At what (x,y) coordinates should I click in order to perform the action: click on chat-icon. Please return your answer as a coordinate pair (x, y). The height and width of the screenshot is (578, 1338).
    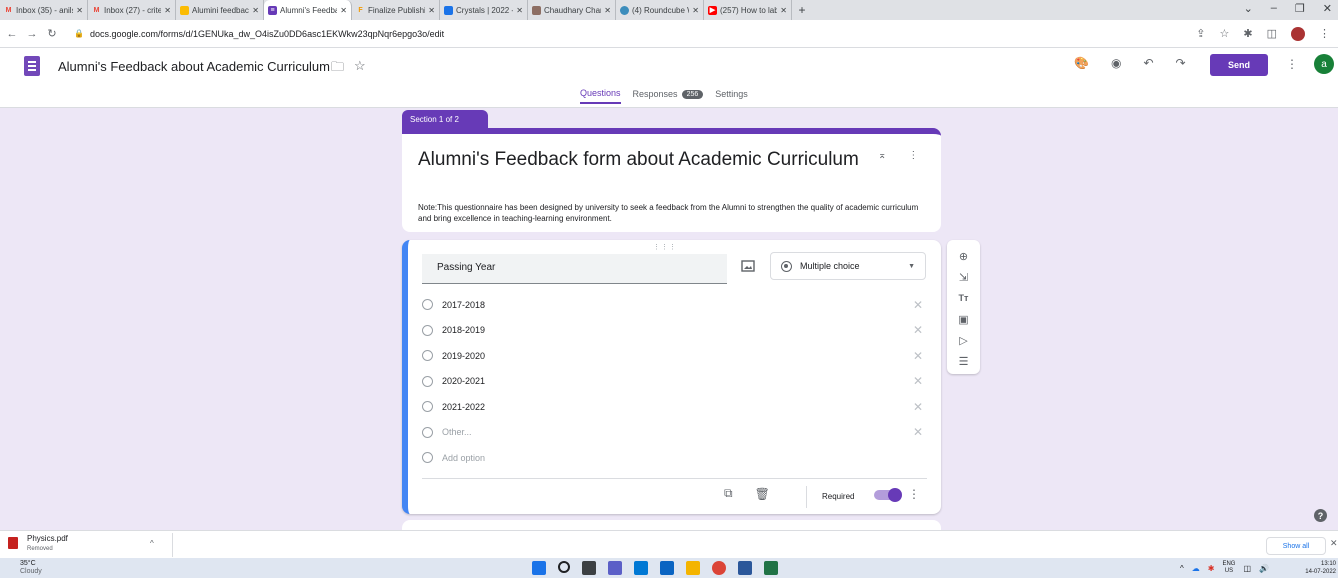
    Looking at the image, I should click on (615, 568).